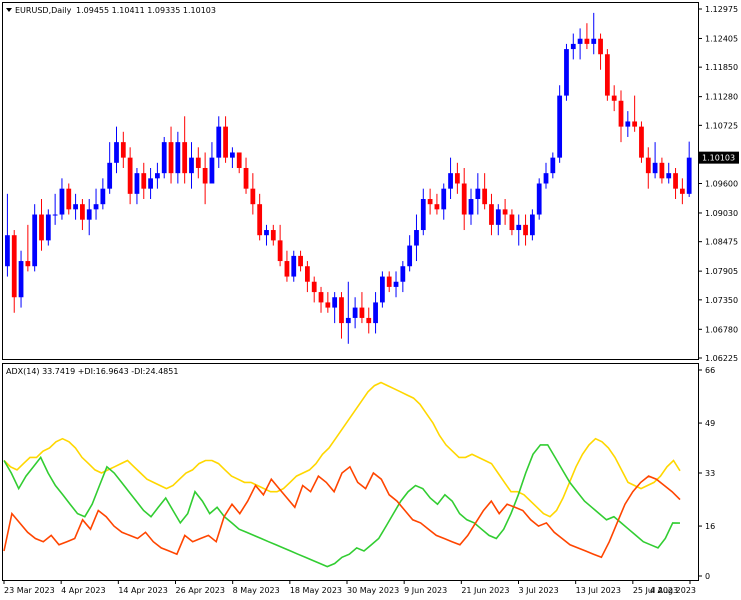 The image size is (741, 600). What do you see at coordinates (710, 370) in the screenshot?
I see `indicator-tick-label: 66` at bounding box center [710, 370].